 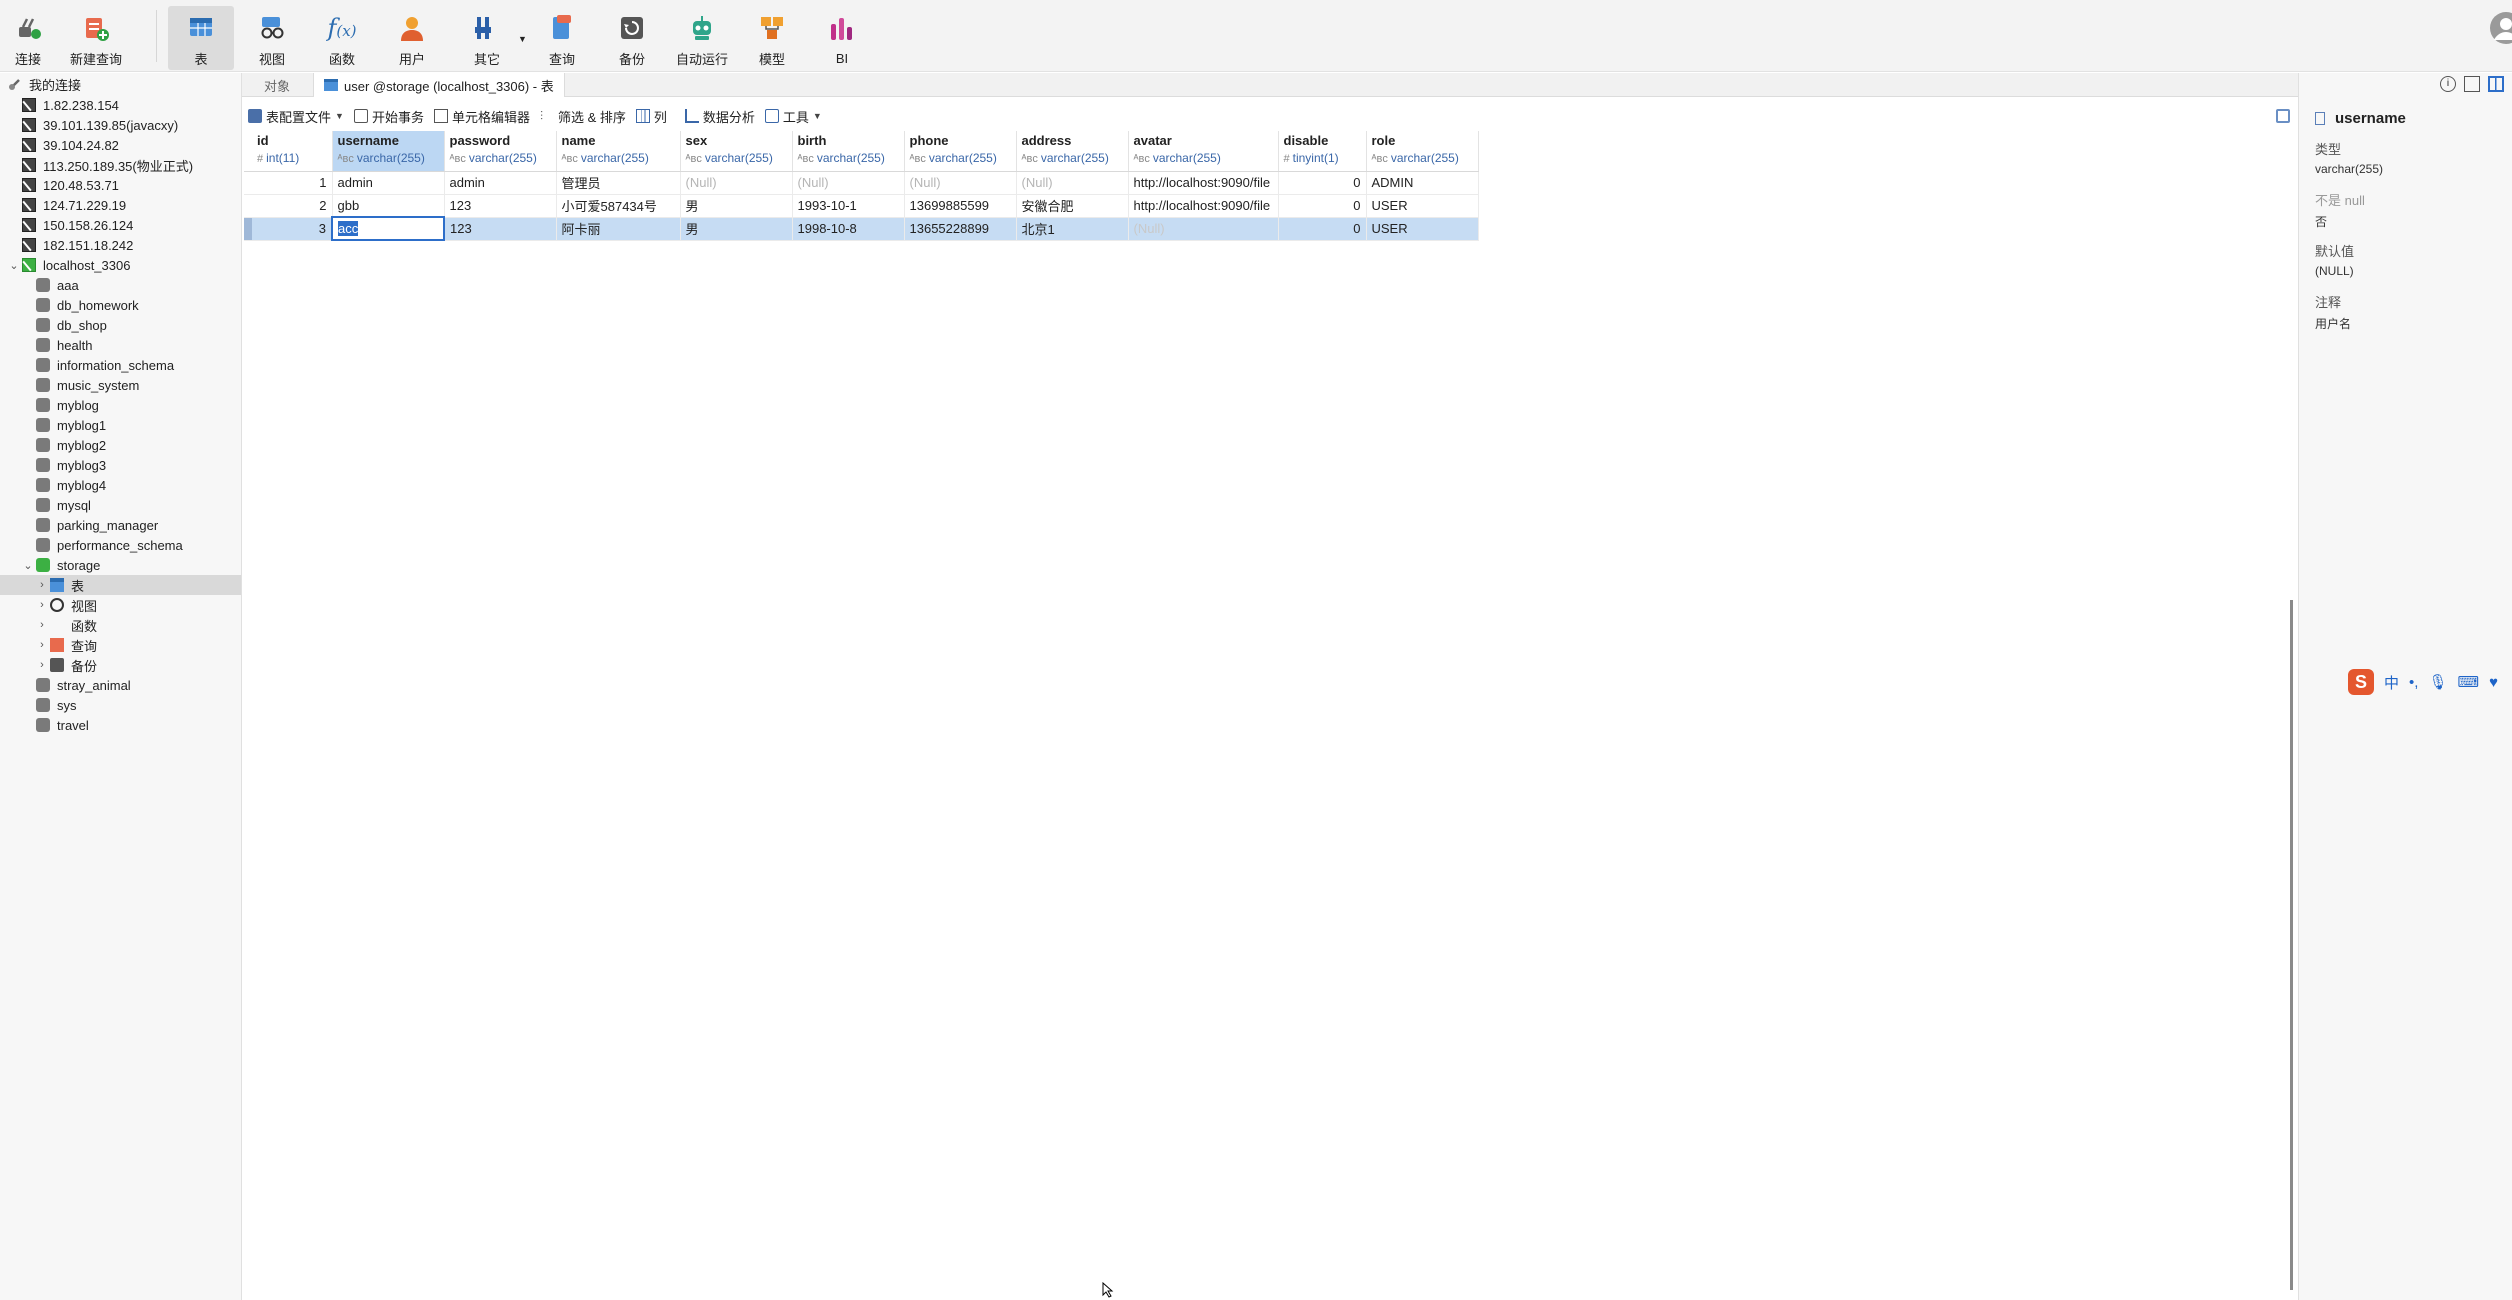 I want to click on tools-menu-button: 工具 ▼, so click(x=793, y=116).